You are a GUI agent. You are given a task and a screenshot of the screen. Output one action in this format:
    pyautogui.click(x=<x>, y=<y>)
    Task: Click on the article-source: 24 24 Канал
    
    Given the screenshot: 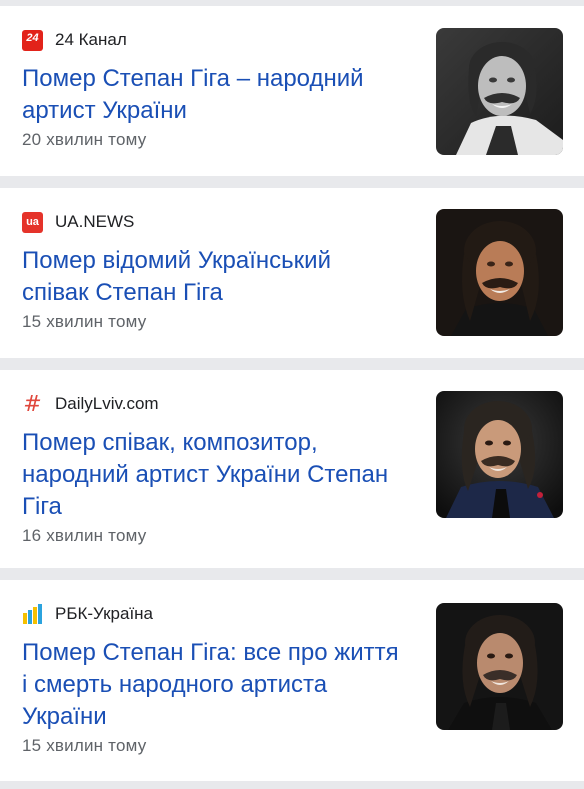 What is the action you would take?
    pyautogui.click(x=74, y=40)
    